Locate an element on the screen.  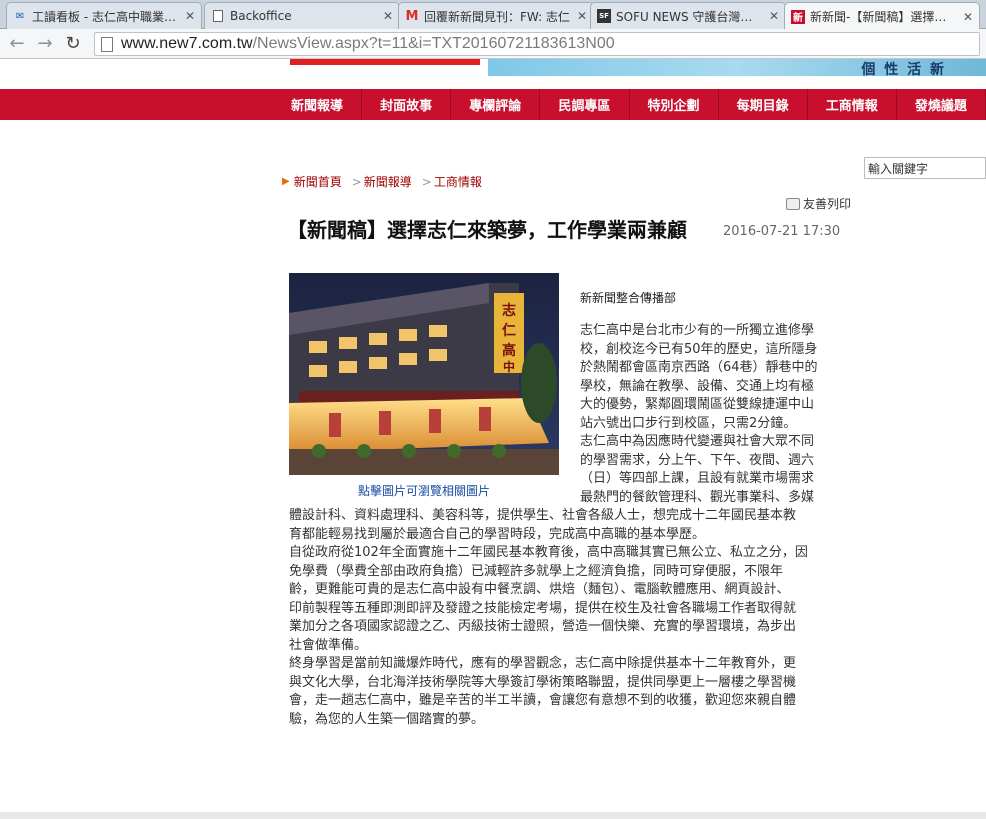
article-line: 最熱門的餐飲管理科、觀光事業科、多媒 is located at coordinates (697, 497).